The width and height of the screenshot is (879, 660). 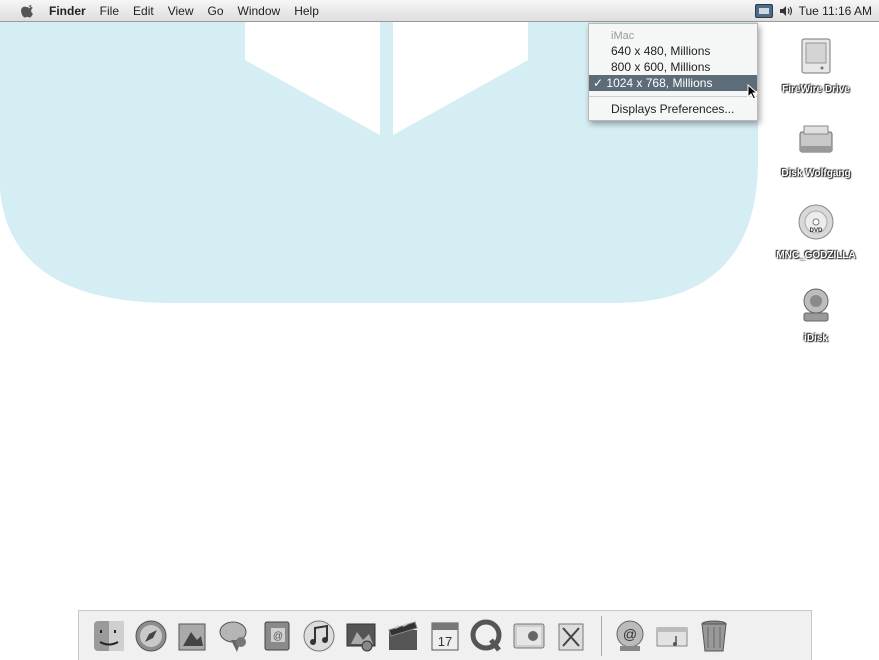 I want to click on ichat-icon, so click(x=235, y=636).